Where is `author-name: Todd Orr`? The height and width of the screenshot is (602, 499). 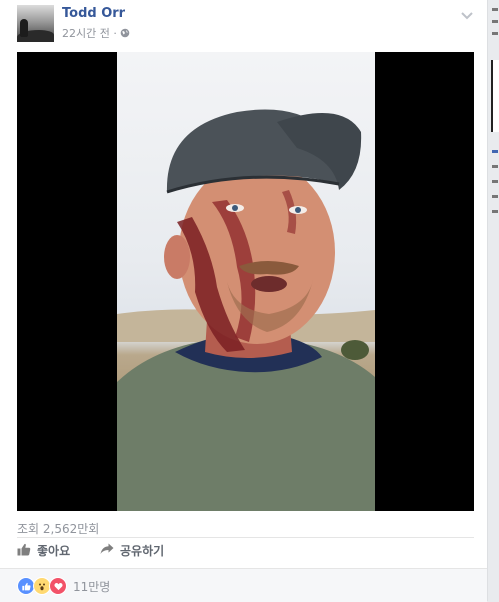
author-name: Todd Orr is located at coordinates (93, 13).